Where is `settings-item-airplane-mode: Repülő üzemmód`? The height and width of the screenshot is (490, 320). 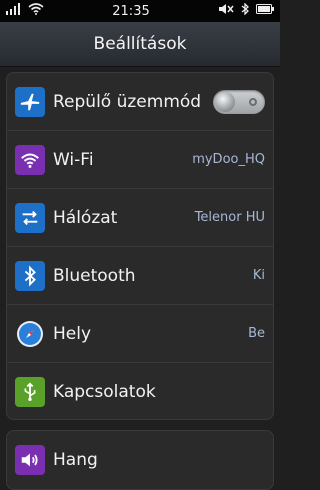
settings-item-airplane-mode: Repülő üzemmód is located at coordinates (140, 102).